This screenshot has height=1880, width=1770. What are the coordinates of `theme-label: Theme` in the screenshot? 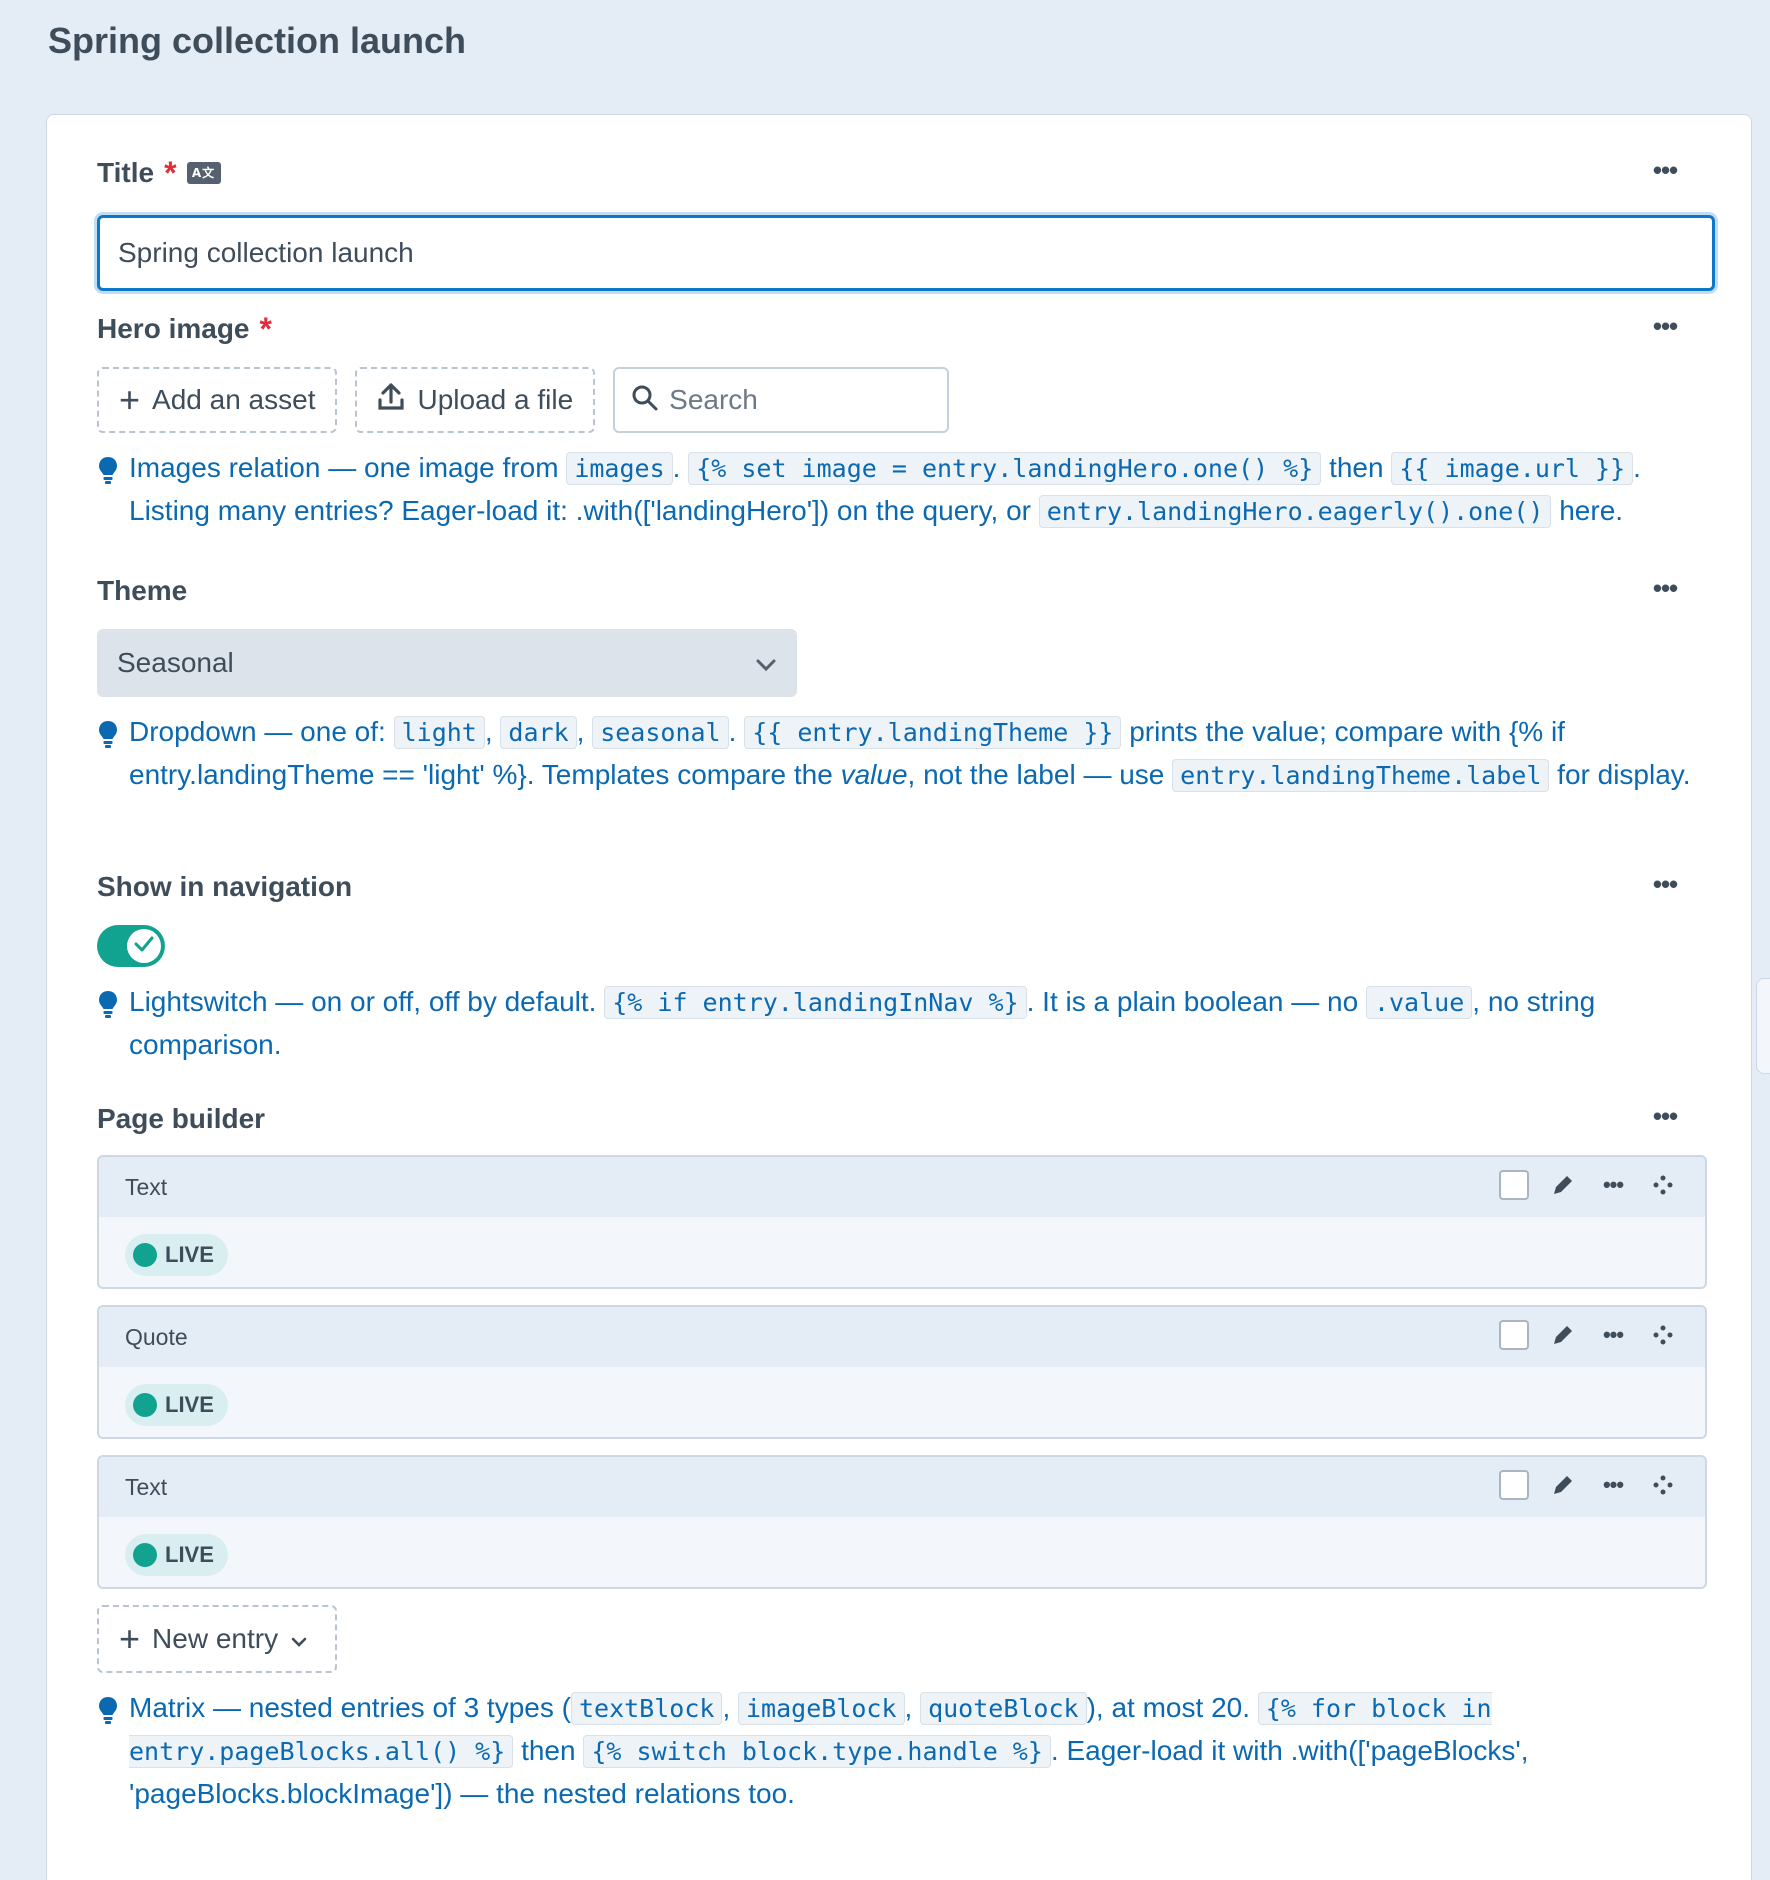 It's located at (142, 590).